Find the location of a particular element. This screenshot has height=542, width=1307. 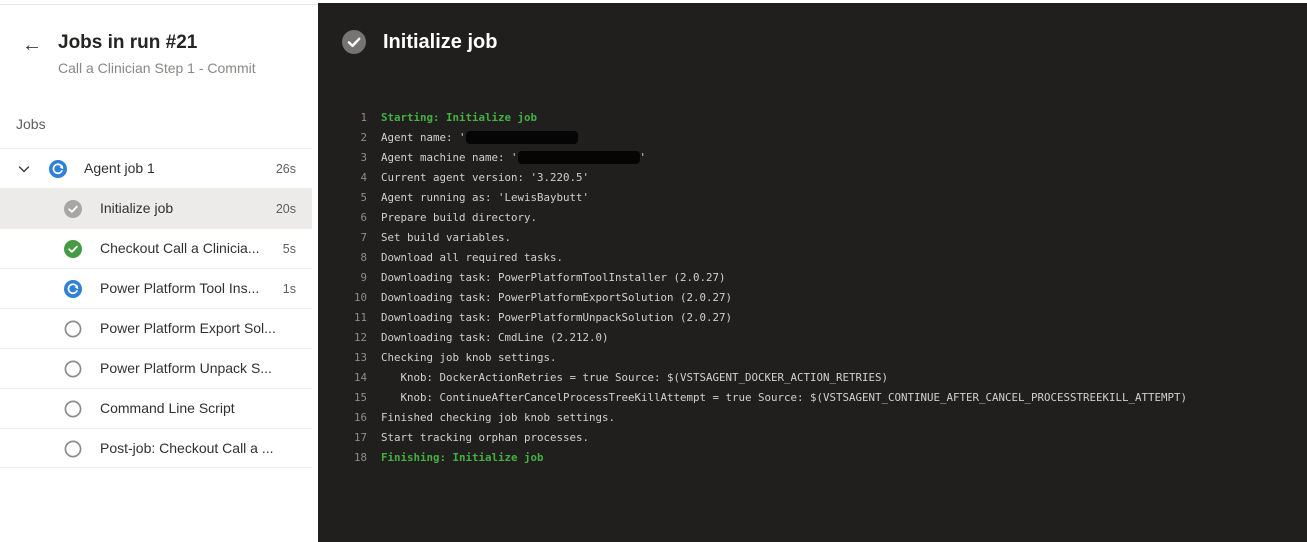

log-line-text: Current agent version: '3.220.5' is located at coordinates (485, 177).